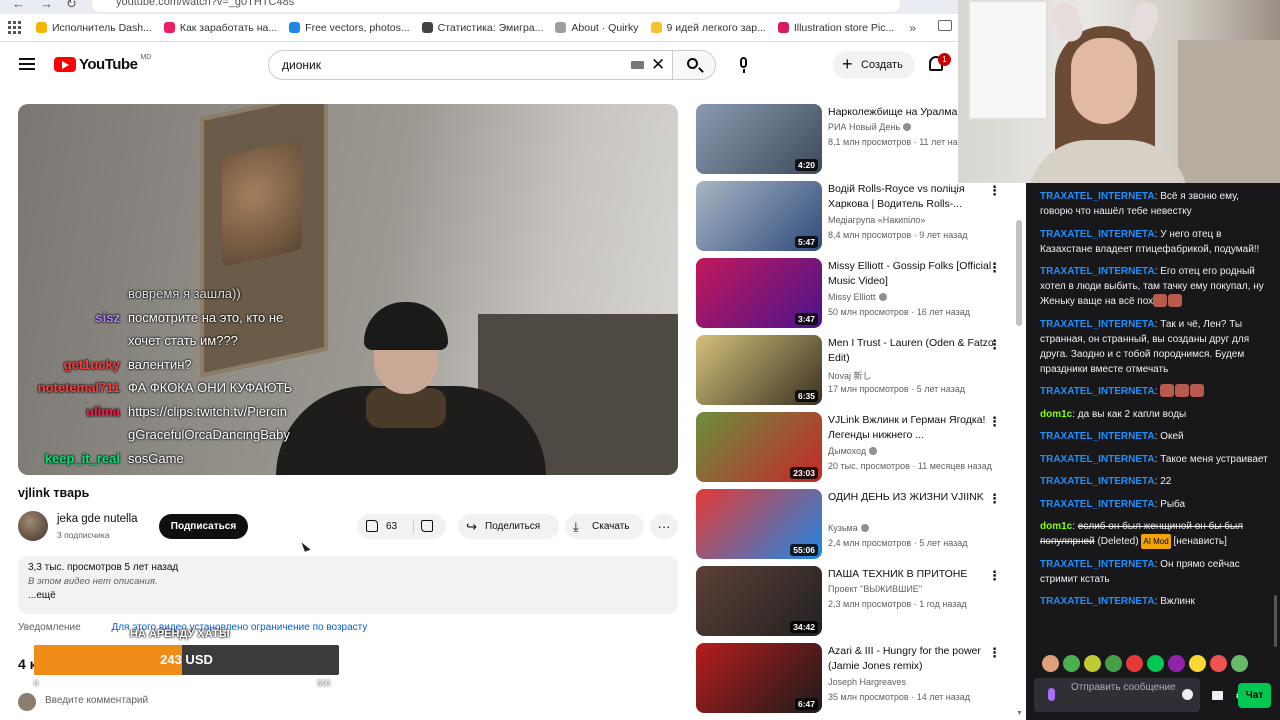 The height and width of the screenshot is (720, 1280). What do you see at coordinates (97, 519) in the screenshot?
I see `channel-name: jeka gde nutella` at bounding box center [97, 519].